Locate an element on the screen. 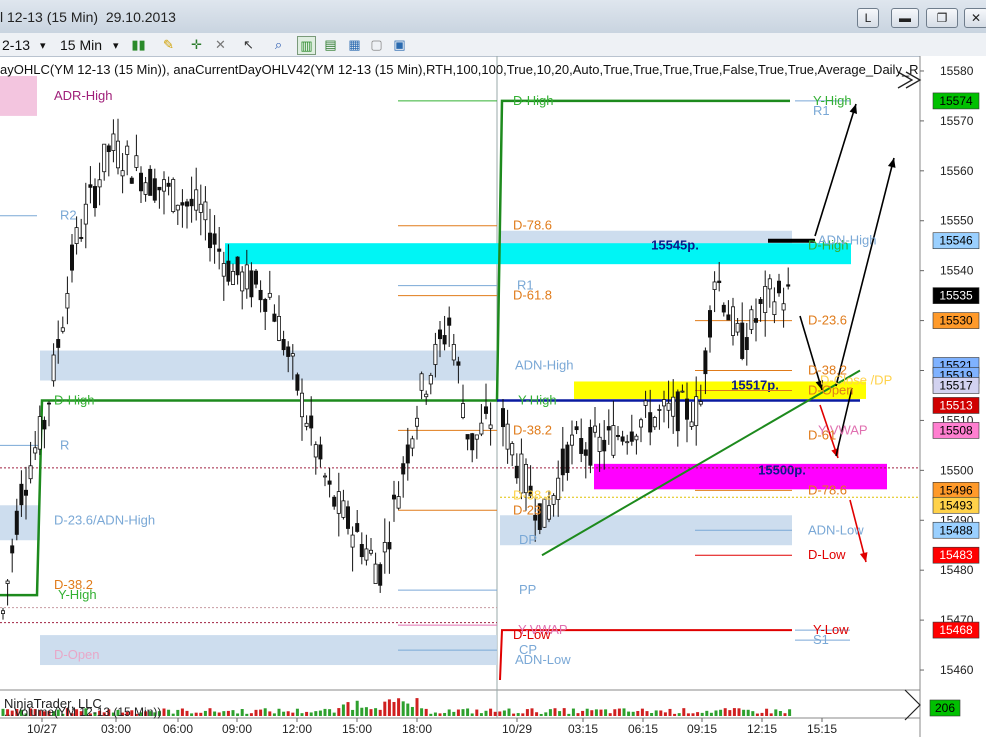  level-label: D-High is located at coordinates (74, 399).